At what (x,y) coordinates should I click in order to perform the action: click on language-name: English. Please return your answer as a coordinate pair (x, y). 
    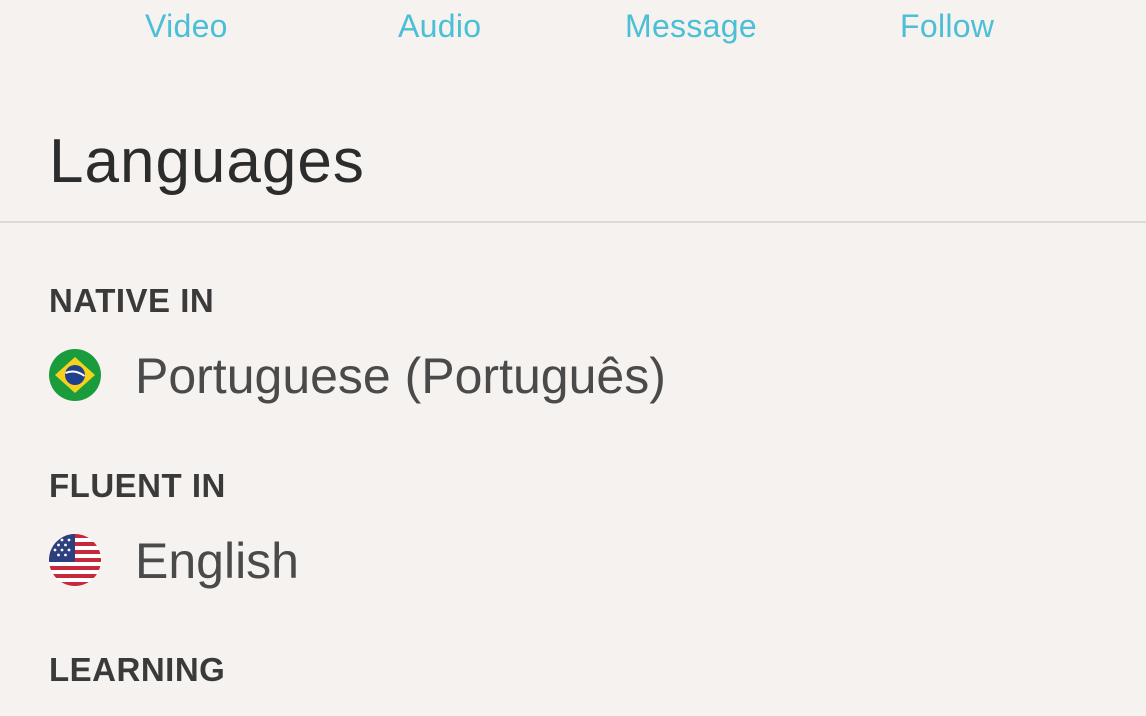
    Looking at the image, I should click on (217, 561).